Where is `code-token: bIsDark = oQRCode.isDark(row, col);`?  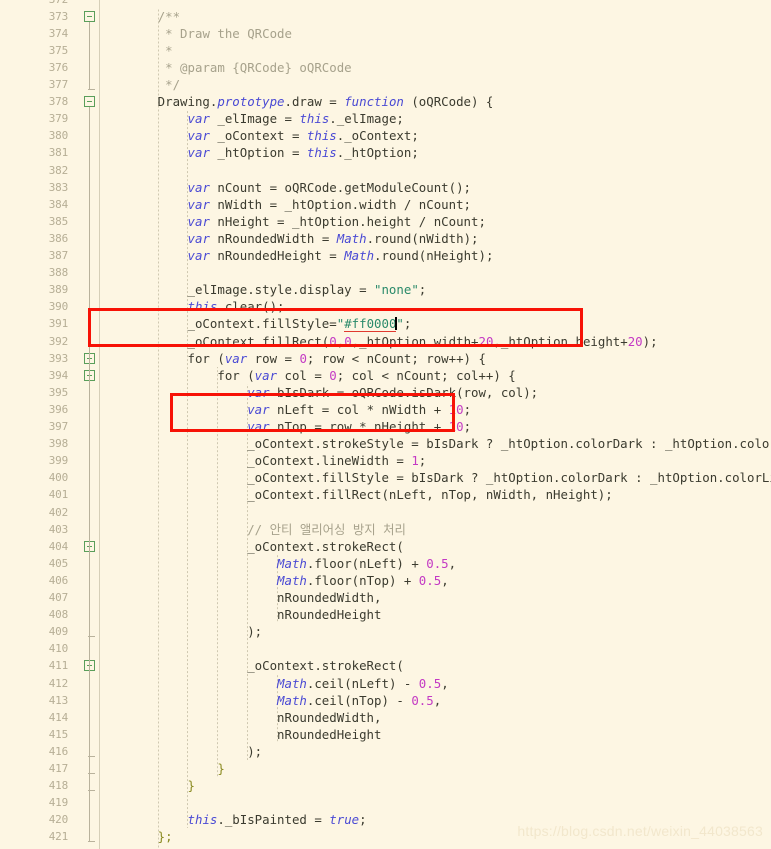
code-token: bIsDark = oQRCode.isDark(row, col); is located at coordinates (404, 392).